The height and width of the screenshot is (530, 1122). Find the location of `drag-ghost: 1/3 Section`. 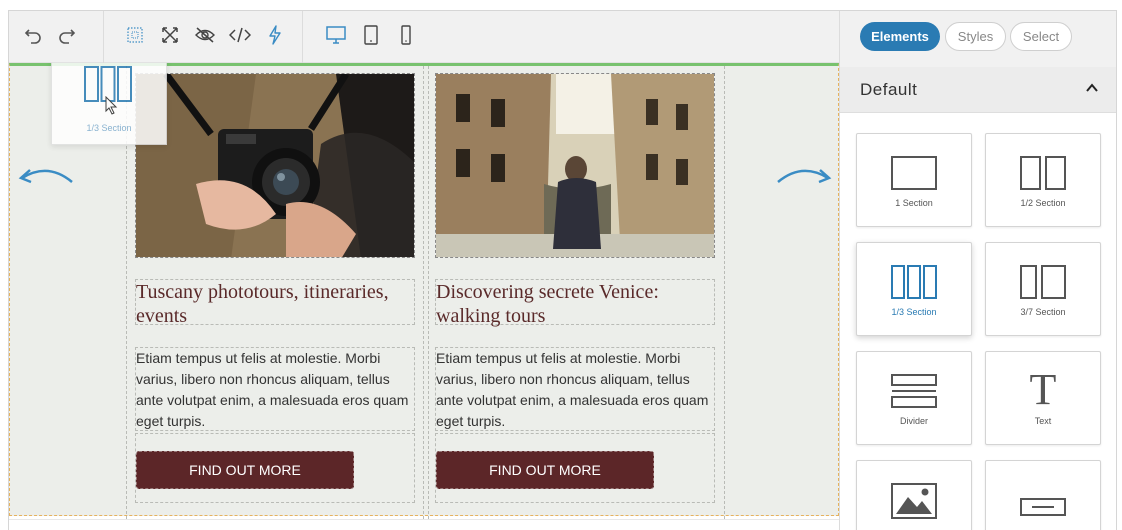

drag-ghost: 1/3 Section is located at coordinates (109, 104).